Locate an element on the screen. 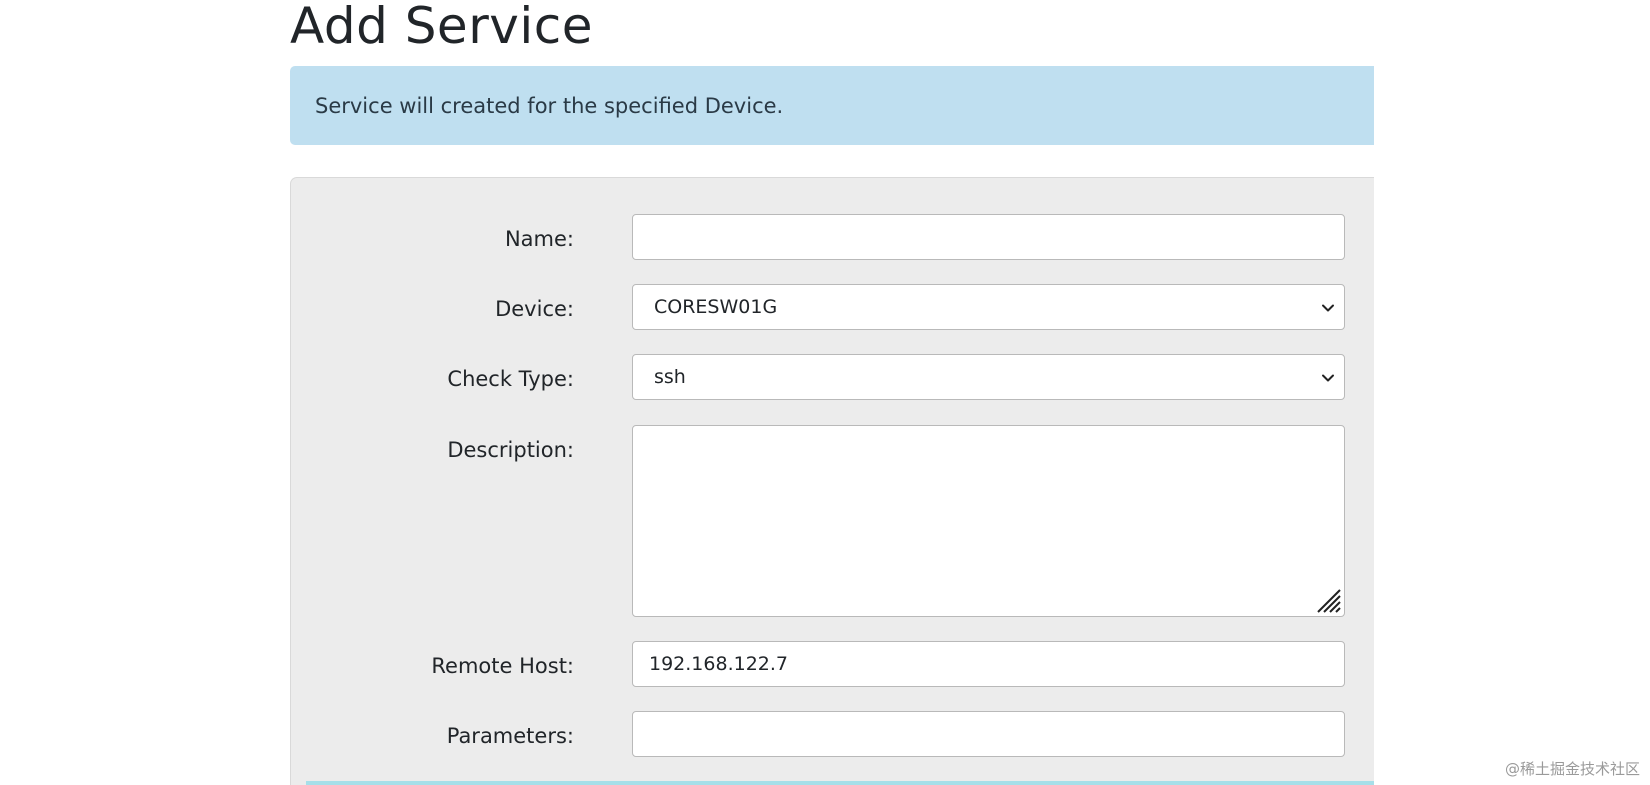 This screenshot has width=1650, height=785. check-type-select-value: ssh is located at coordinates (670, 377).